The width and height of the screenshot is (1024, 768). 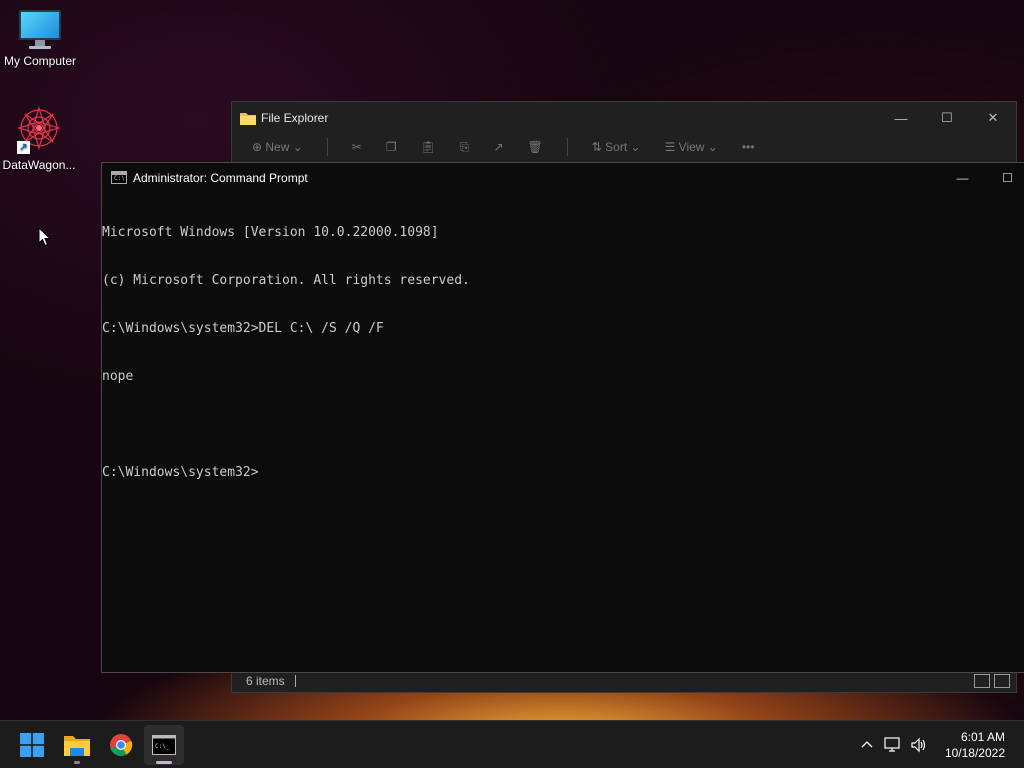 What do you see at coordinates (974, 753) in the screenshot?
I see `clock-date: 10/18/2022` at bounding box center [974, 753].